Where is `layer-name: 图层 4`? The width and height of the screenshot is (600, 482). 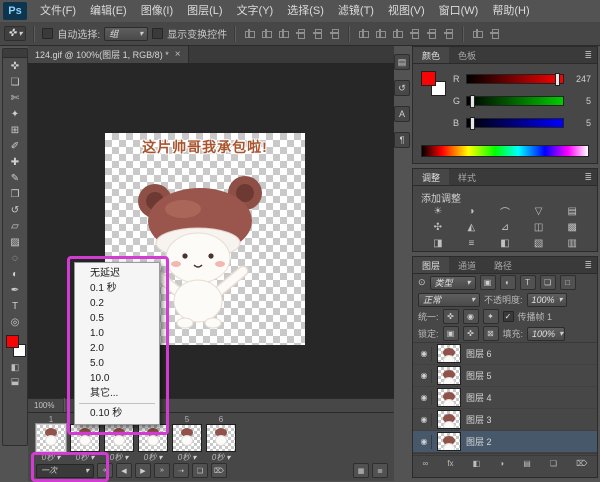 layer-name: 图层 4 is located at coordinates (479, 397).